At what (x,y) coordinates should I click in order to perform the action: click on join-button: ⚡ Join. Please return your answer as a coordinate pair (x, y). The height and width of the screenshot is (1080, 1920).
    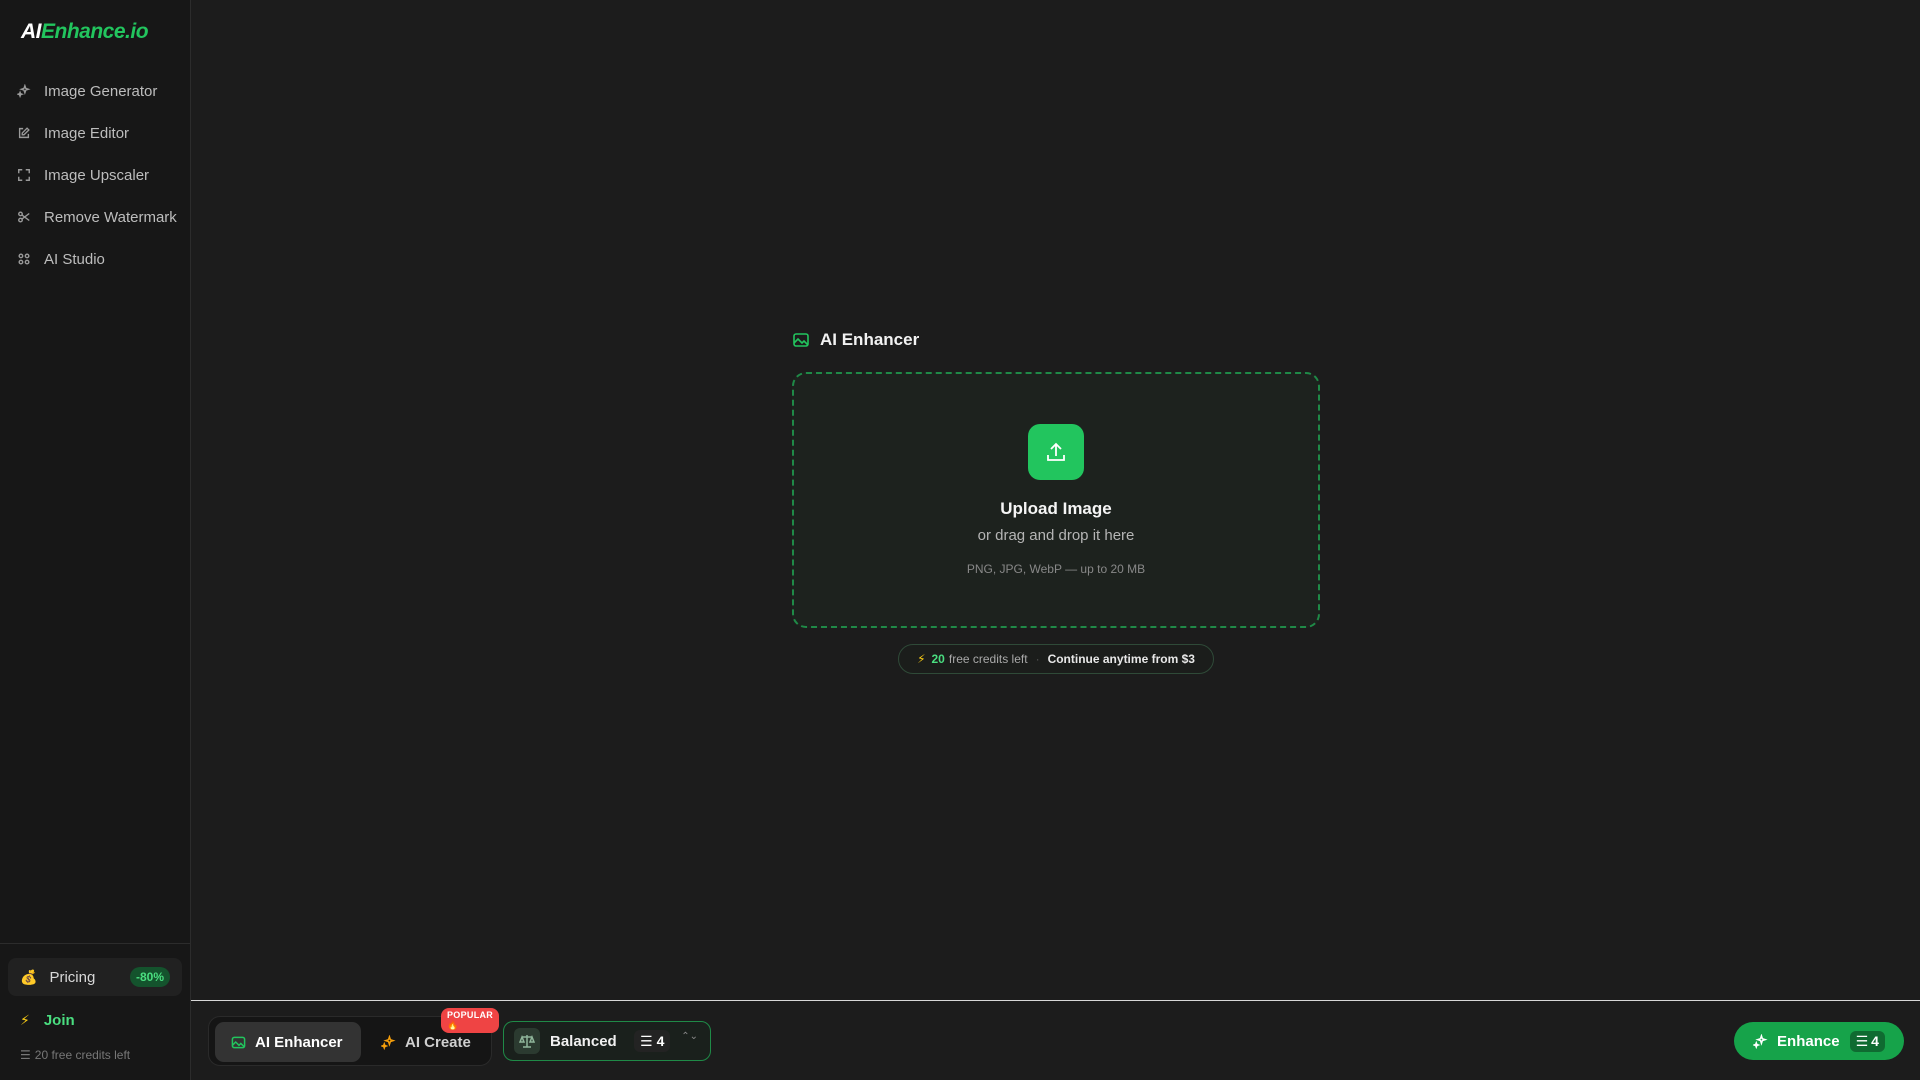
    Looking at the image, I should click on (47, 1020).